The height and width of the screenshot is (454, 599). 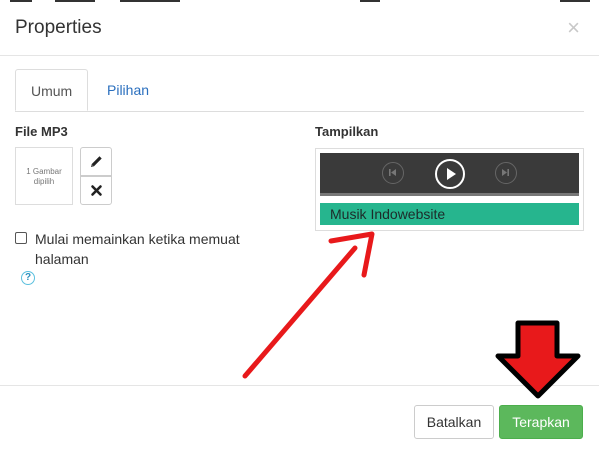 What do you see at coordinates (28, 278) in the screenshot?
I see `help-icon: ?` at bounding box center [28, 278].